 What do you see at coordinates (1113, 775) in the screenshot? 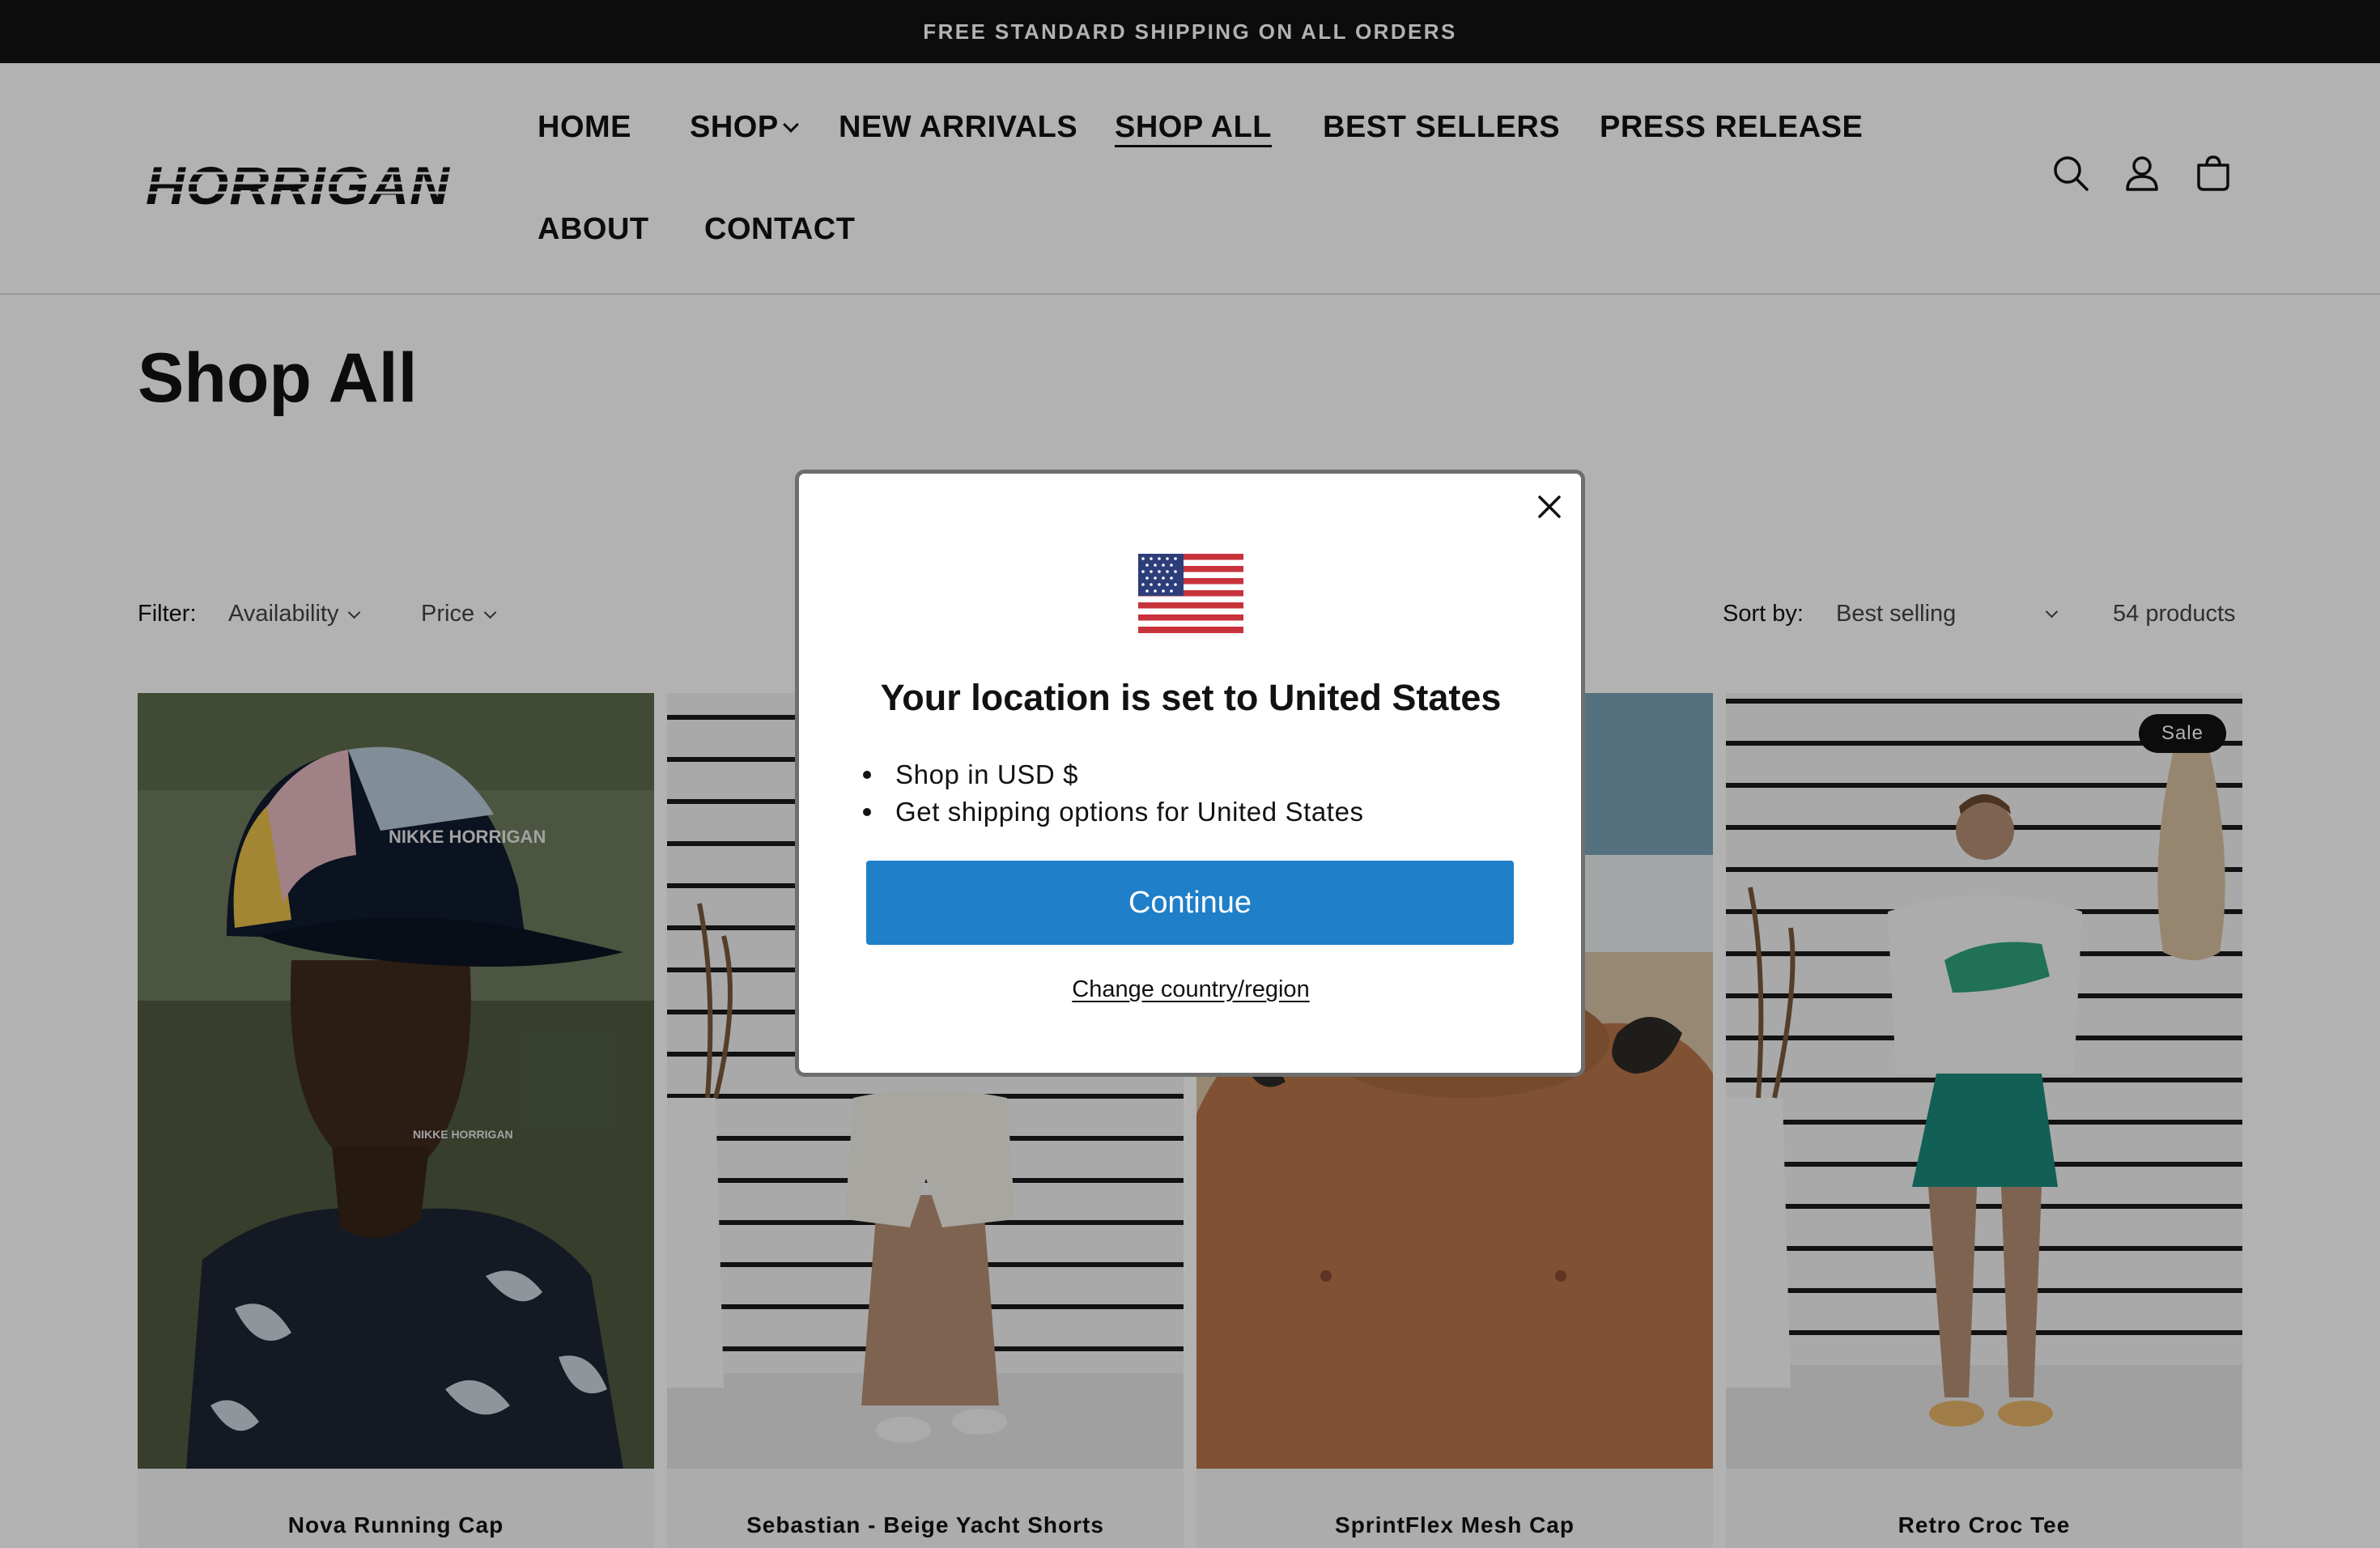
I see `list-item: Shop in USD $` at bounding box center [1113, 775].